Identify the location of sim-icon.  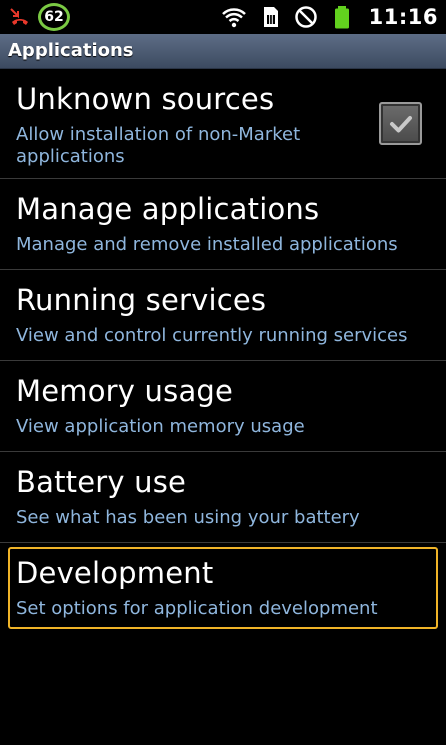
(270, 17).